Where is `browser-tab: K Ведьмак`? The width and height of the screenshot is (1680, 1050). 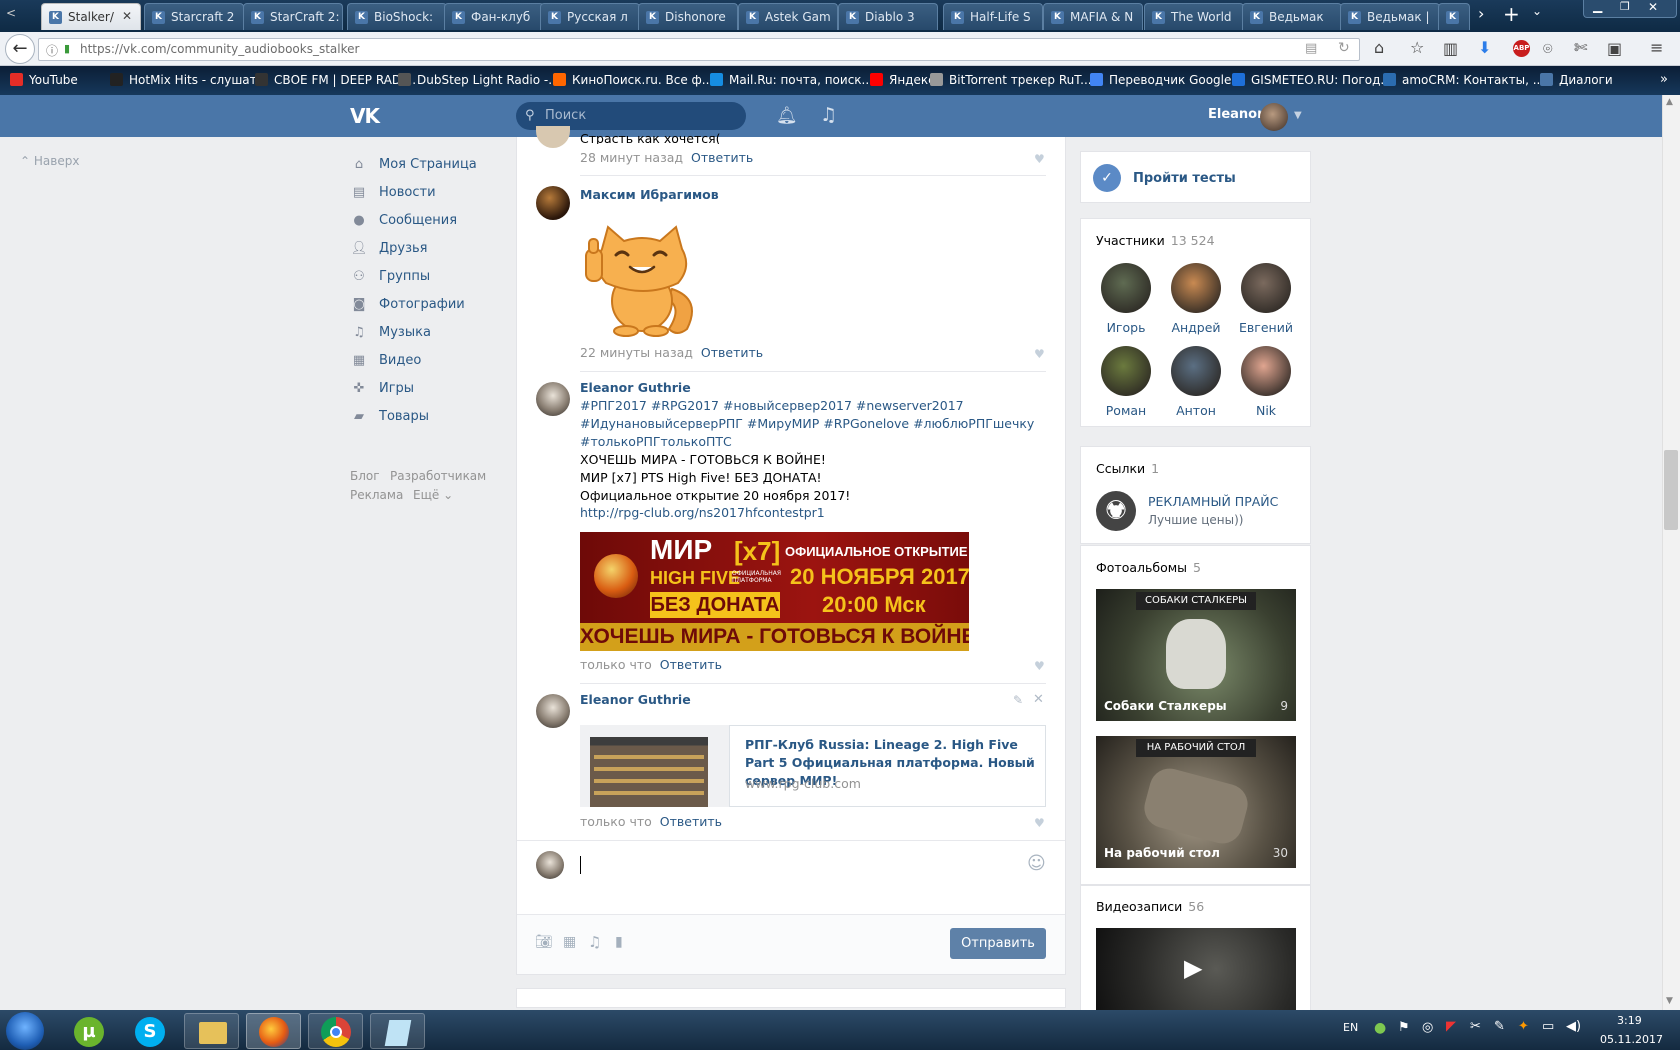 browser-tab: K Ведьмак is located at coordinates (1292, 16).